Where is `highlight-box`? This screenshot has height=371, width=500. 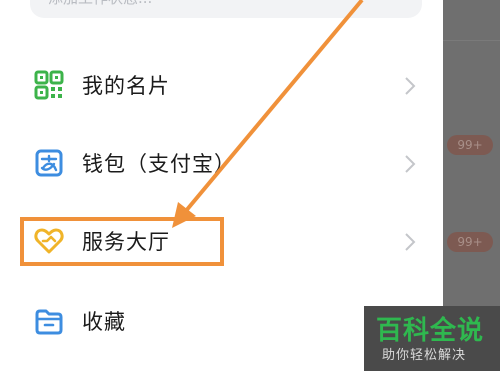 highlight-box is located at coordinates (122, 241).